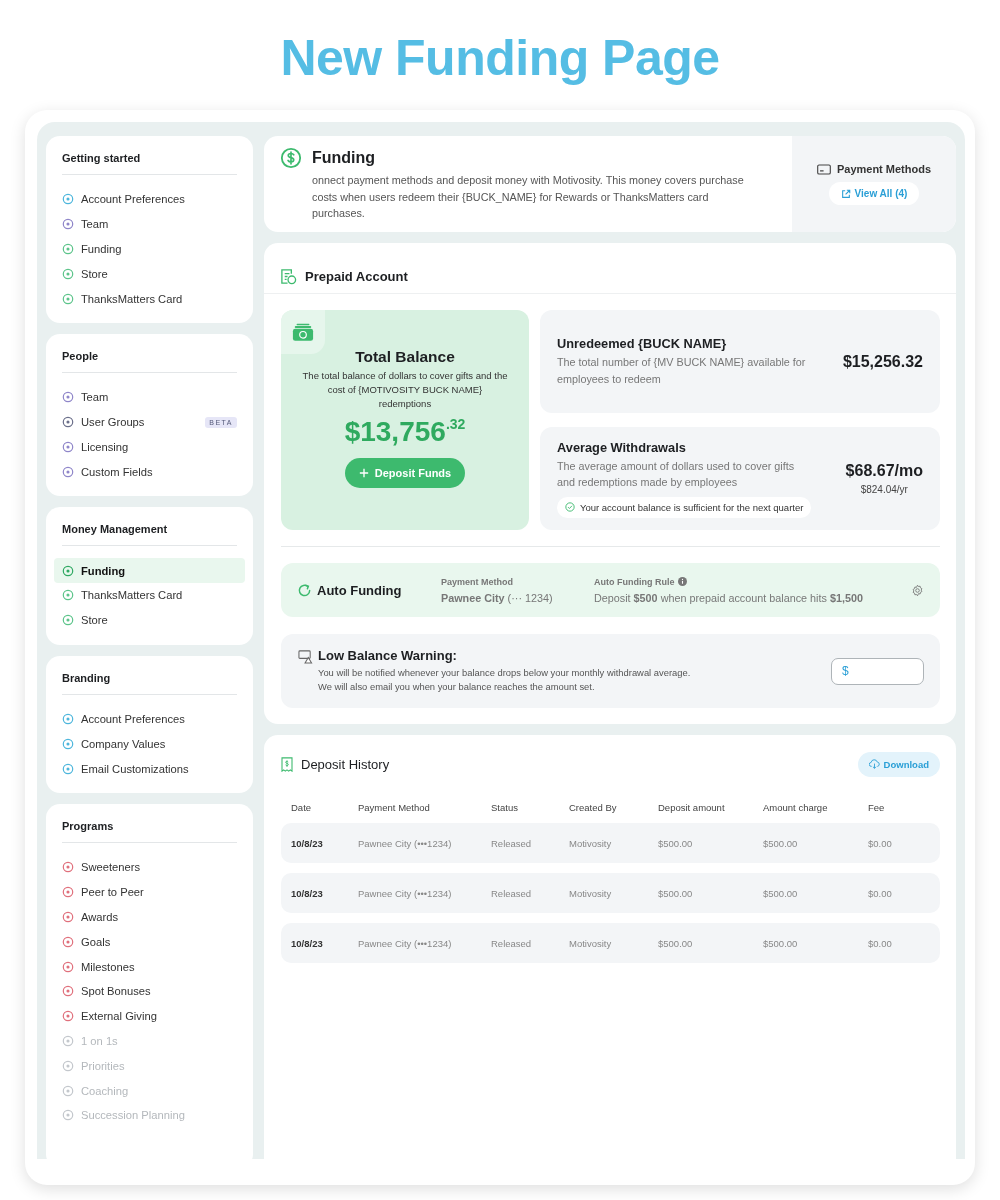  I want to click on sidebar-item: Goals, so click(149, 942).